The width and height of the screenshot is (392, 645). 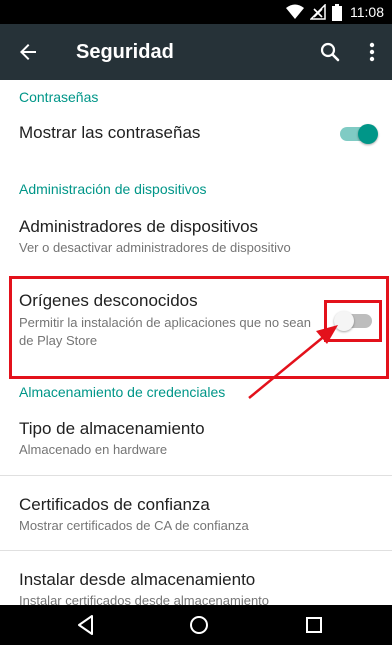 I want to click on setting-show-passwords: Mostrar las contraseñas, so click(x=196, y=134).